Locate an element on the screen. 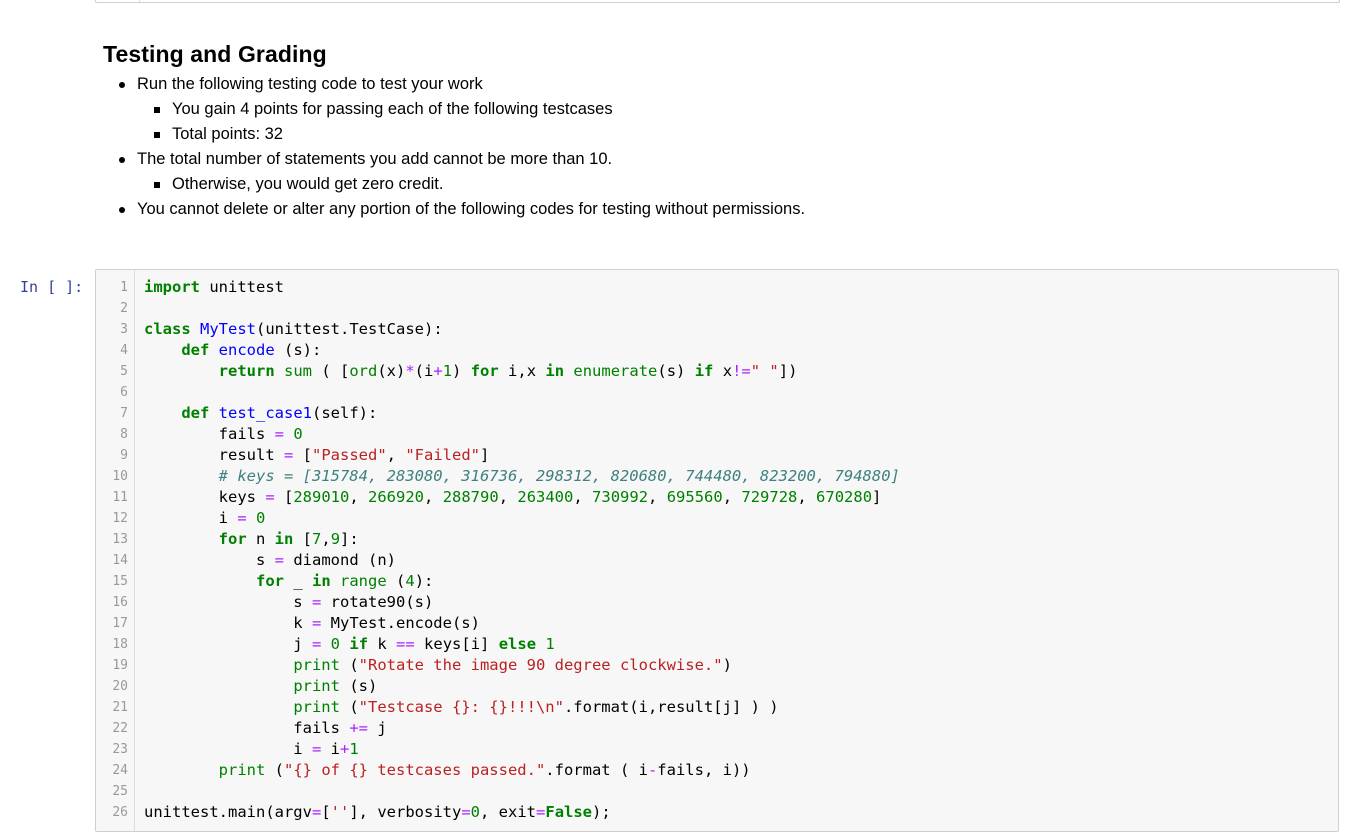 The width and height of the screenshot is (1352, 837). code-line: 17 k = MyTest.encode(s) is located at coordinates (717, 623).